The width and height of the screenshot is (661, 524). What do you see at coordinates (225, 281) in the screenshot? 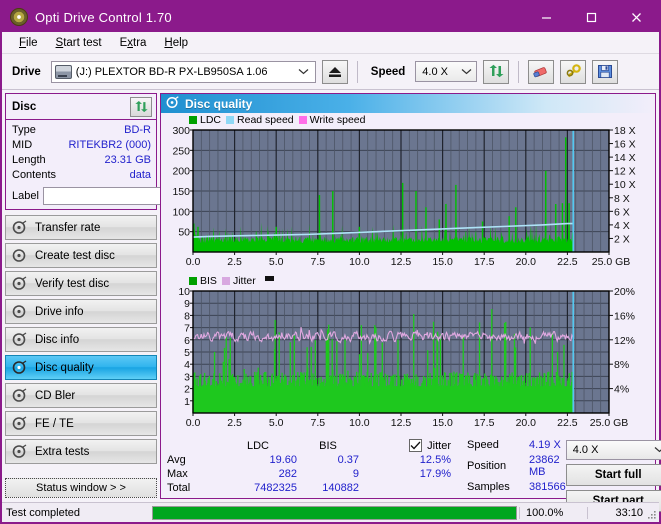
I see `legend-swatch-jitter` at bounding box center [225, 281].